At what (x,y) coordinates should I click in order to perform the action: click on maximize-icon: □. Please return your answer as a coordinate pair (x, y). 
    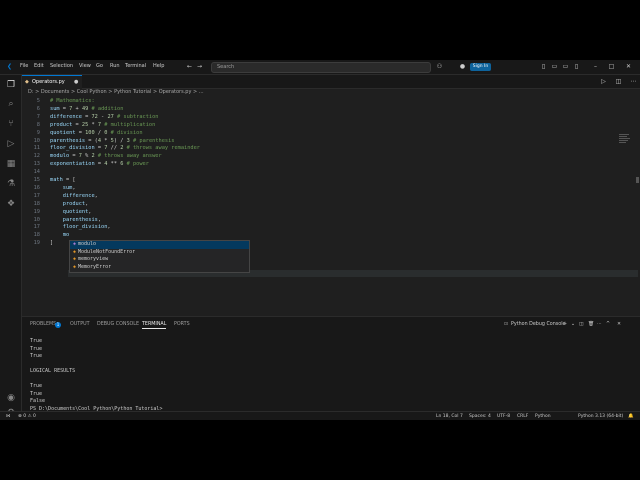
    Looking at the image, I should click on (611, 66).